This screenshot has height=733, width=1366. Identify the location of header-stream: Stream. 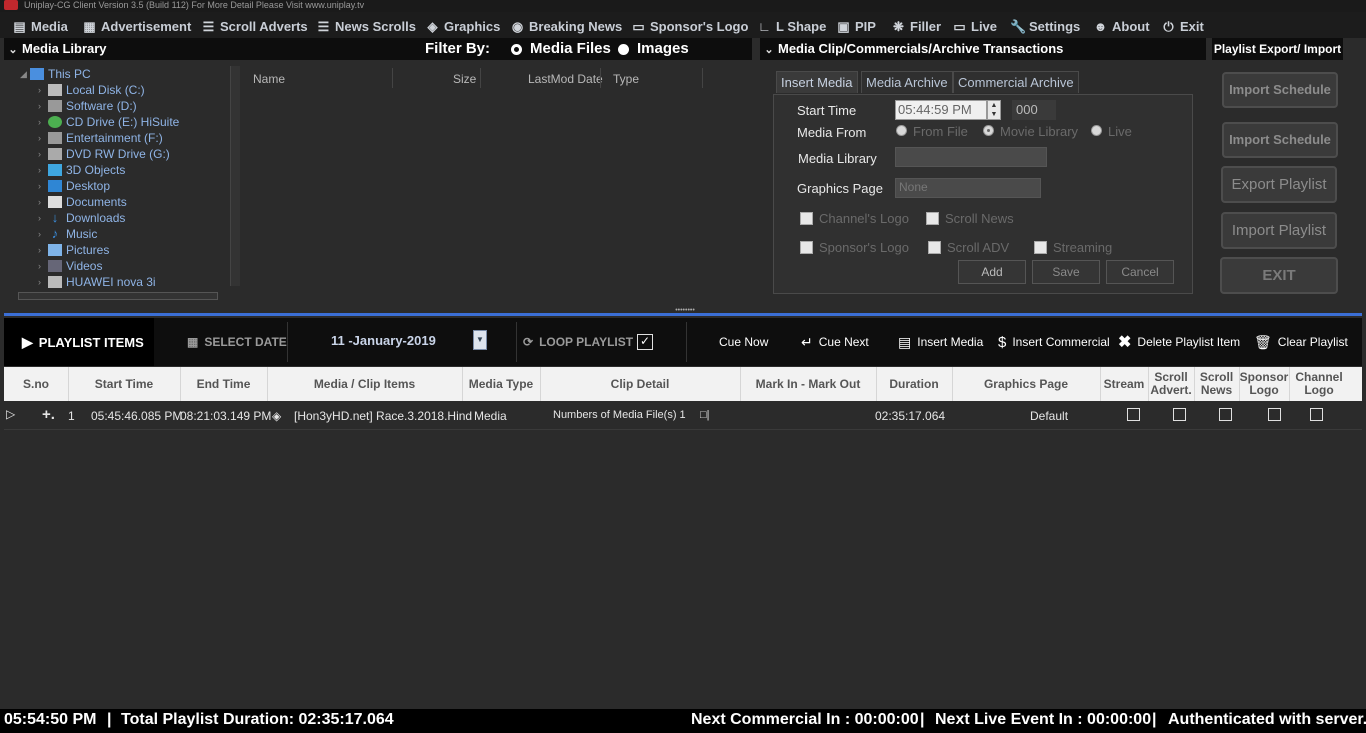
(1124, 384).